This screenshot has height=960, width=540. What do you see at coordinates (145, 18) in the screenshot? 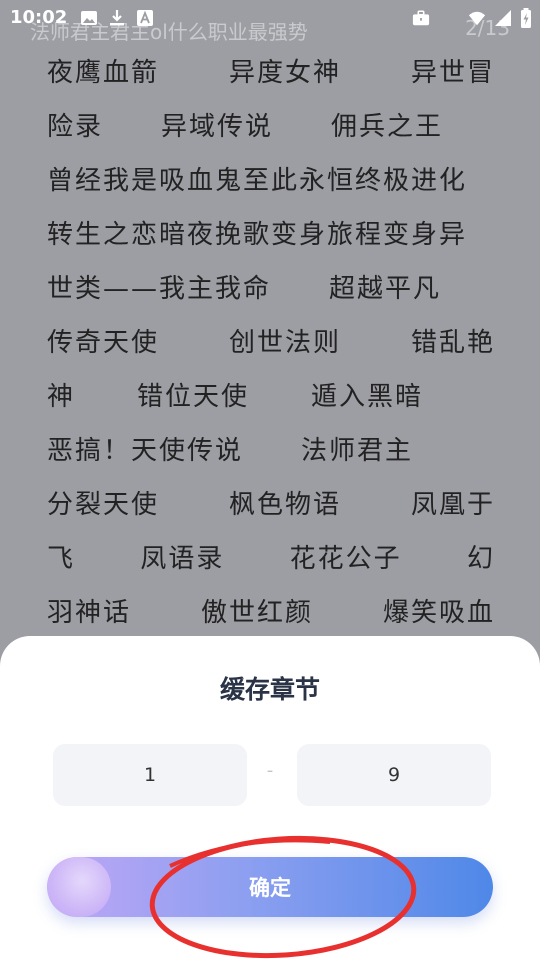
I see `font-icon` at bounding box center [145, 18].